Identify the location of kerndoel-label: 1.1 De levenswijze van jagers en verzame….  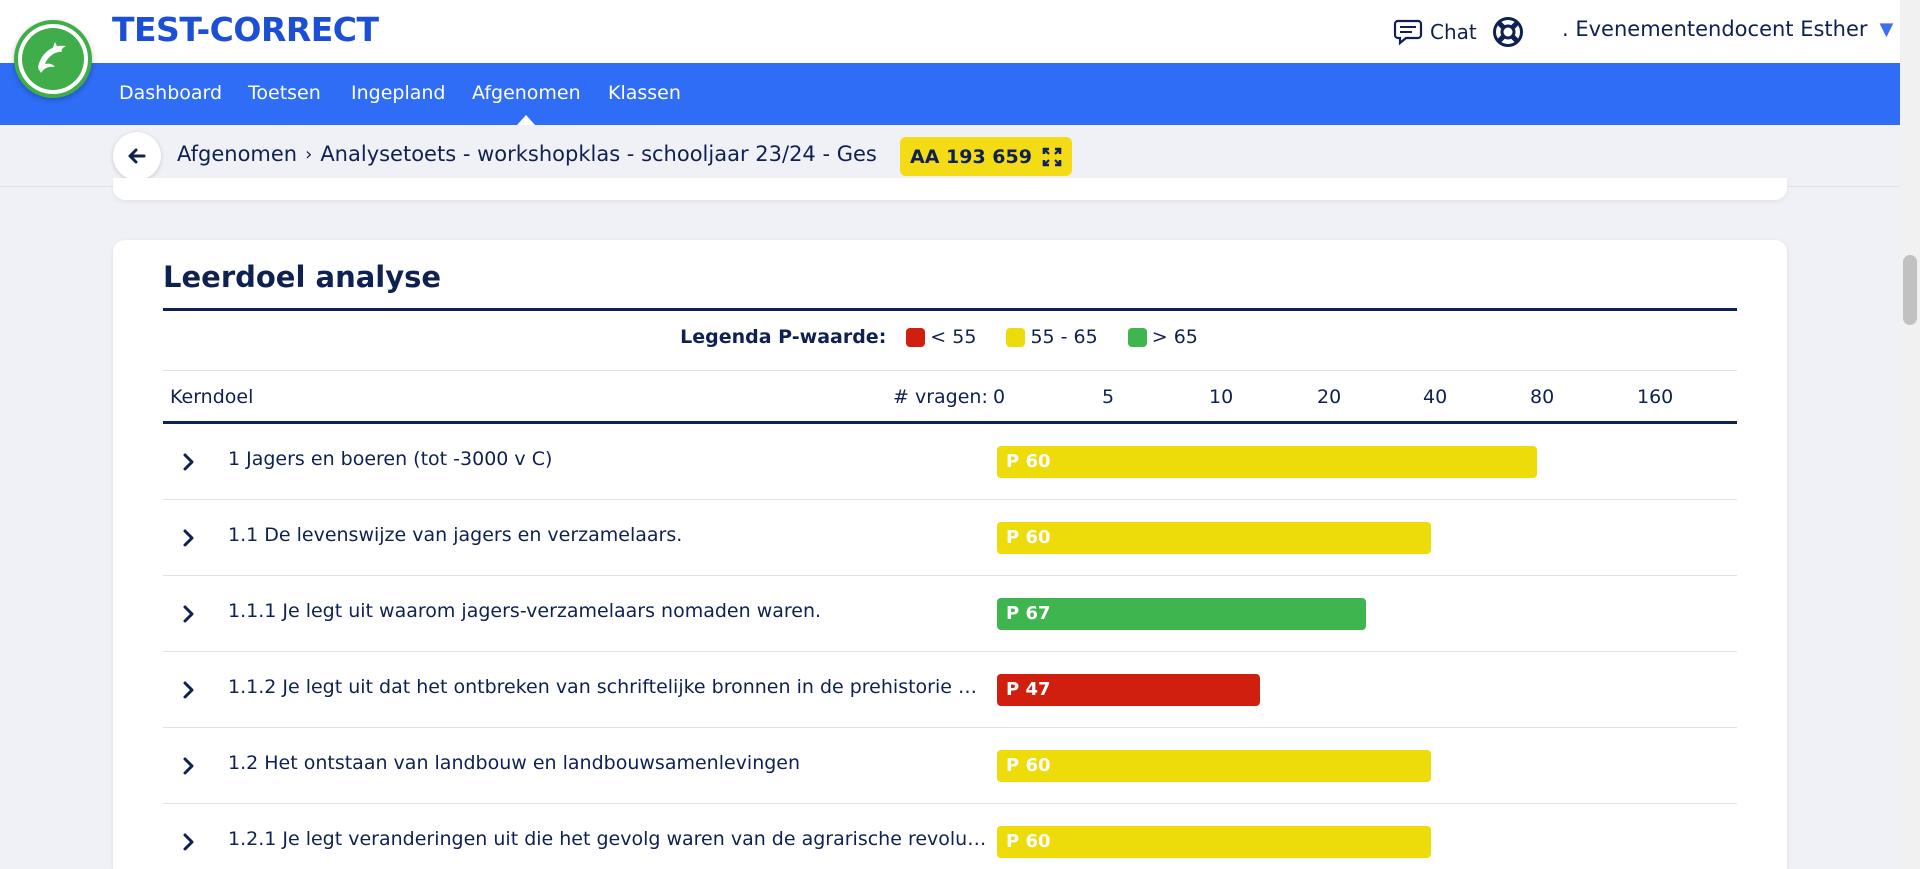
(455, 535).